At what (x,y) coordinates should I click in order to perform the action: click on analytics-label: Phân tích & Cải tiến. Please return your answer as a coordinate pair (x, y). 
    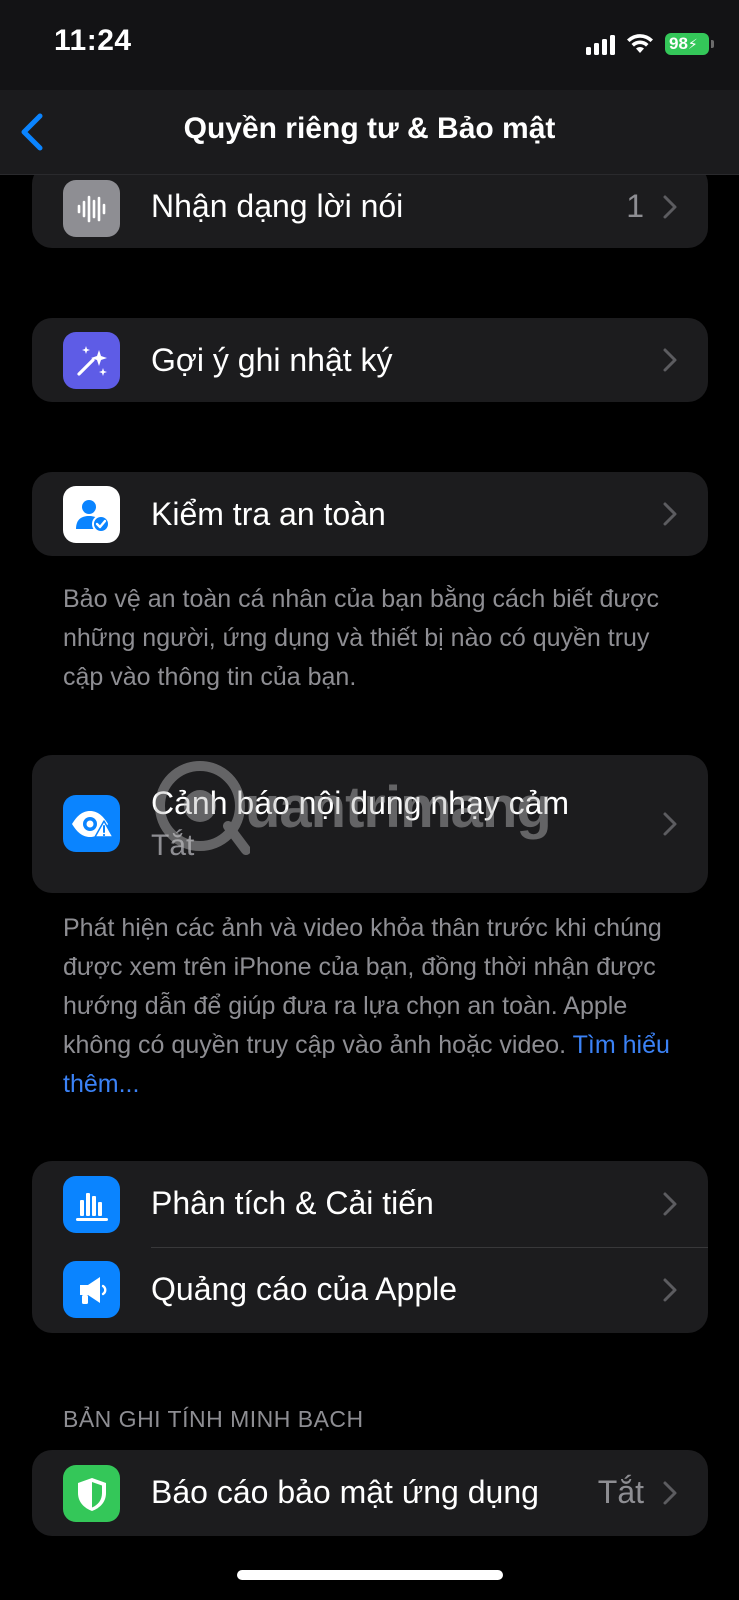
    Looking at the image, I should click on (292, 1203).